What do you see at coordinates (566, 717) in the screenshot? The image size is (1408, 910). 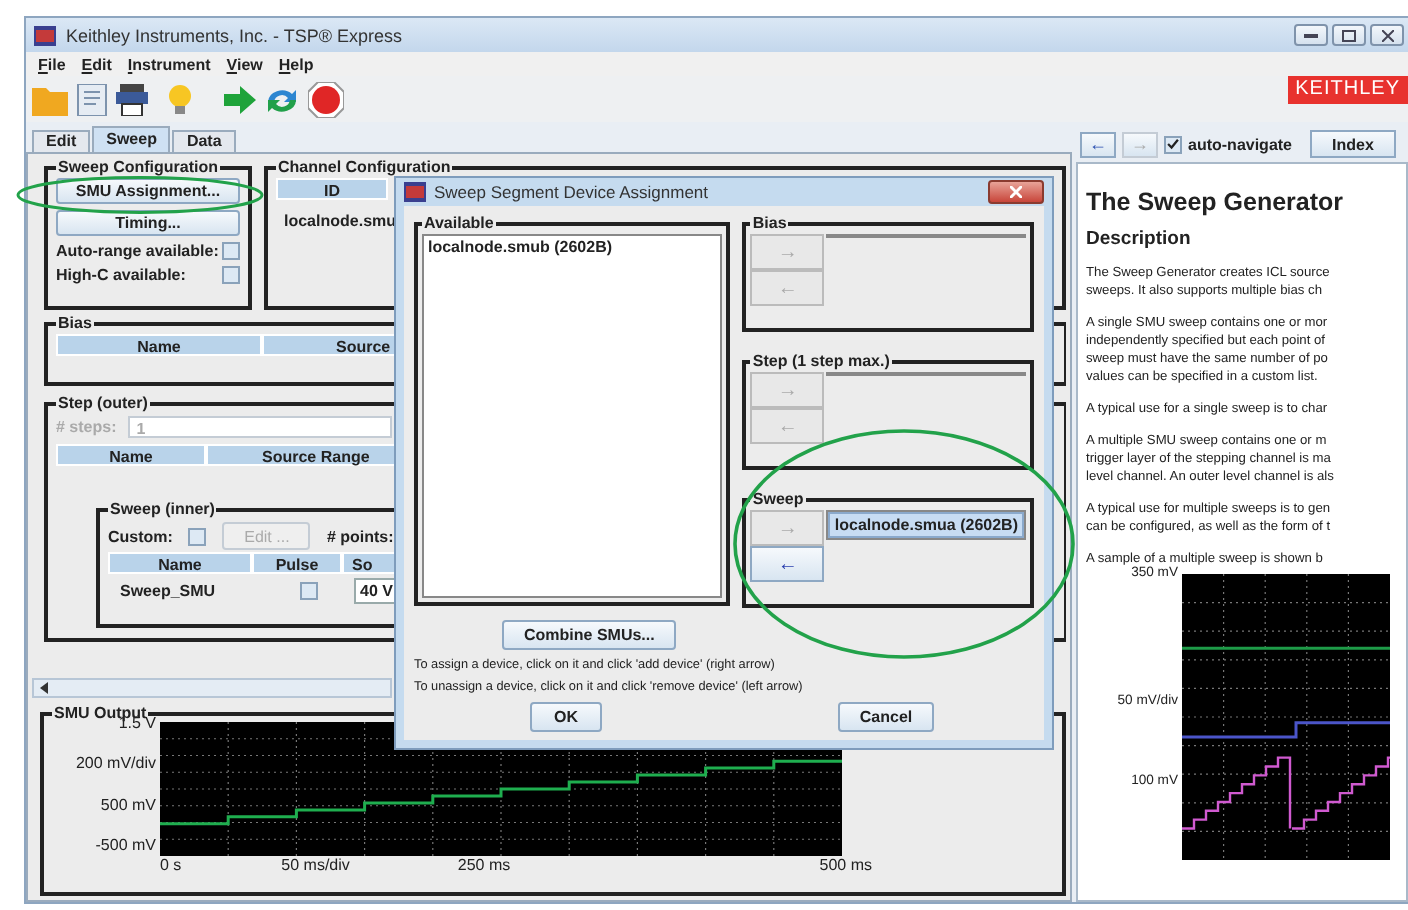 I see `dialog-button: OK` at bounding box center [566, 717].